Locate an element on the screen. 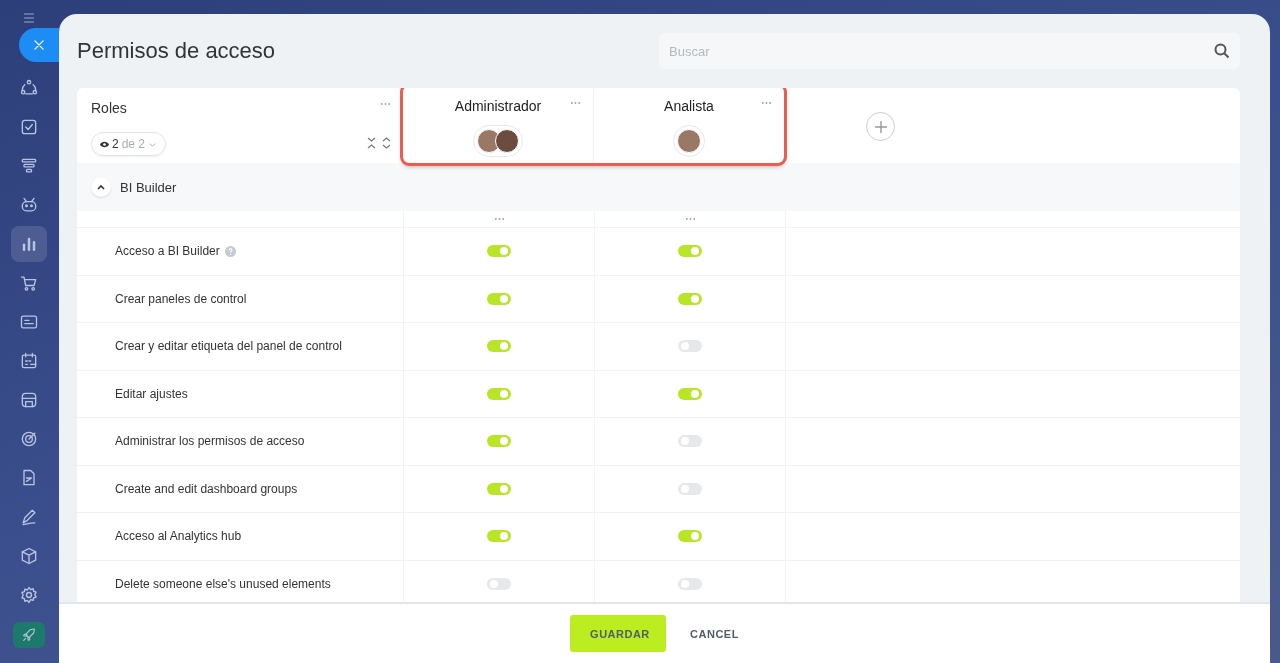 This screenshot has width=1280, height=663. save-button: GUARDAR is located at coordinates (618, 633).